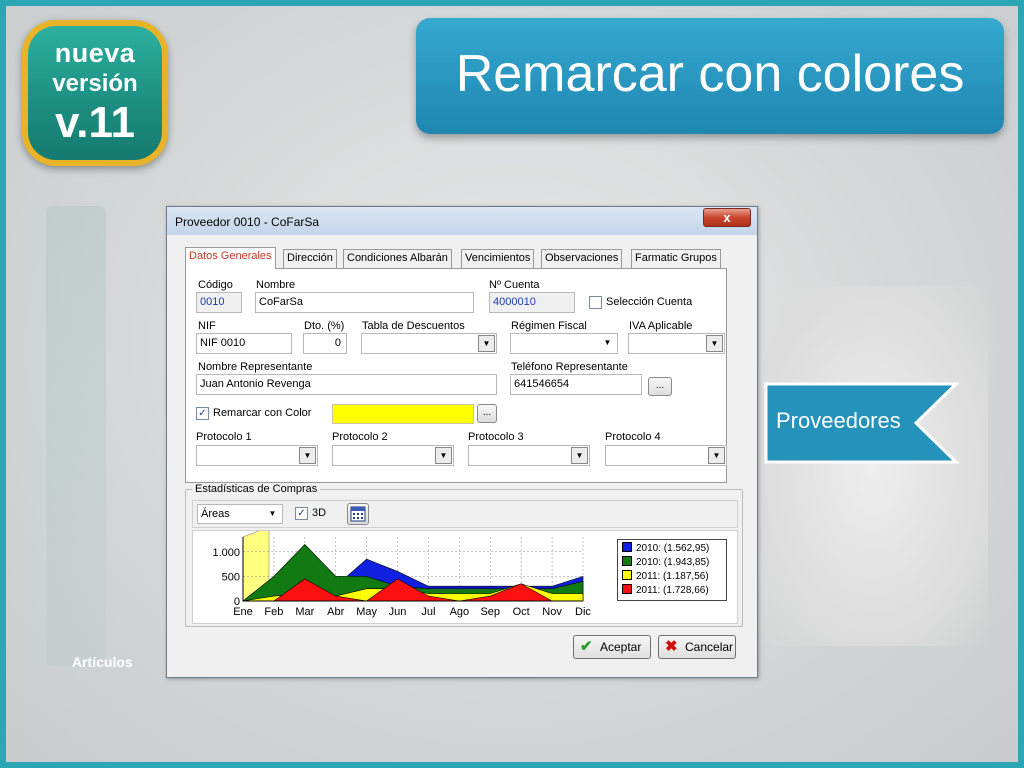 Image resolution: width=1024 pixels, height=768 pixels. What do you see at coordinates (595, 302) in the screenshot?
I see `seleccion-cuenta-checkbox` at bounding box center [595, 302].